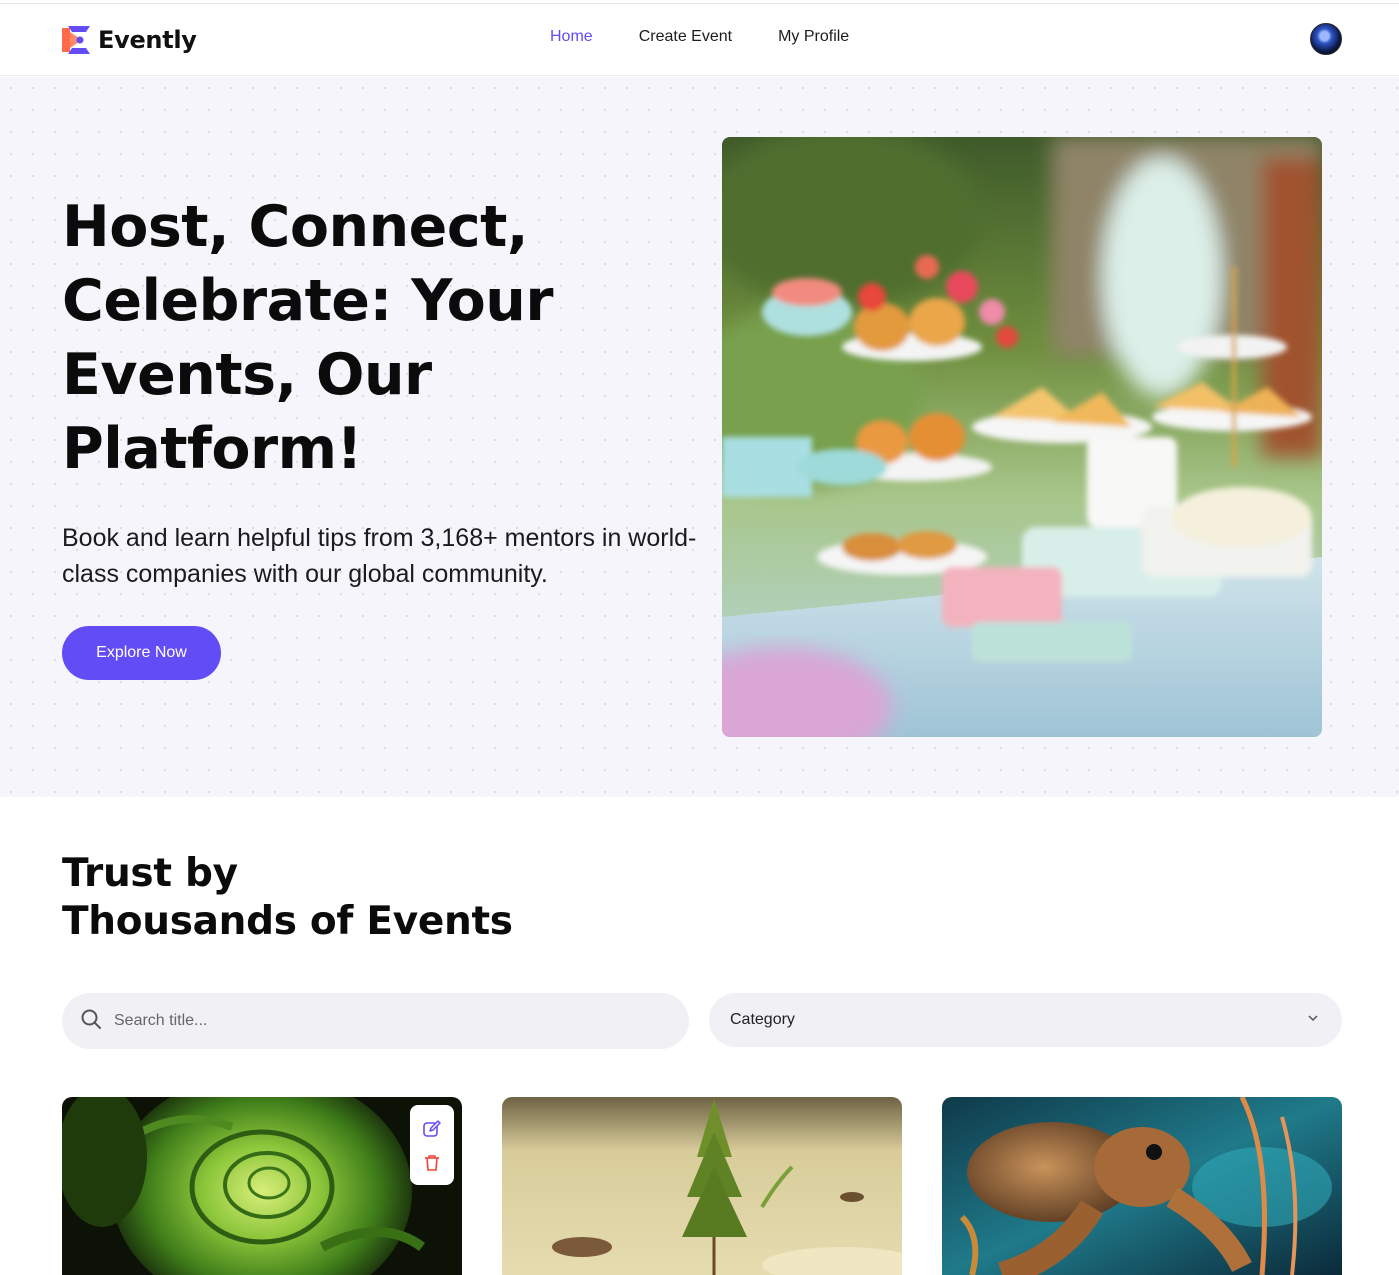 The height and width of the screenshot is (1275, 1399). Describe the element at coordinates (813, 37) in the screenshot. I see `nav-my-profile: My Profile` at that location.